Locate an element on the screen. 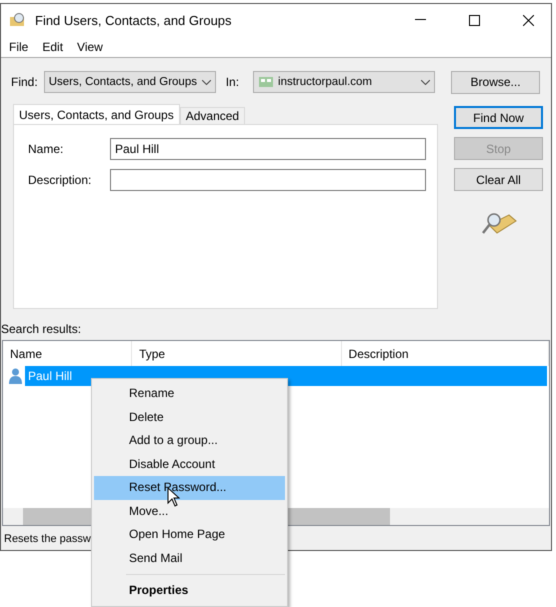 Image resolution: width=556 pixels, height=607 pixels. field-label: Description: is located at coordinates (60, 180).